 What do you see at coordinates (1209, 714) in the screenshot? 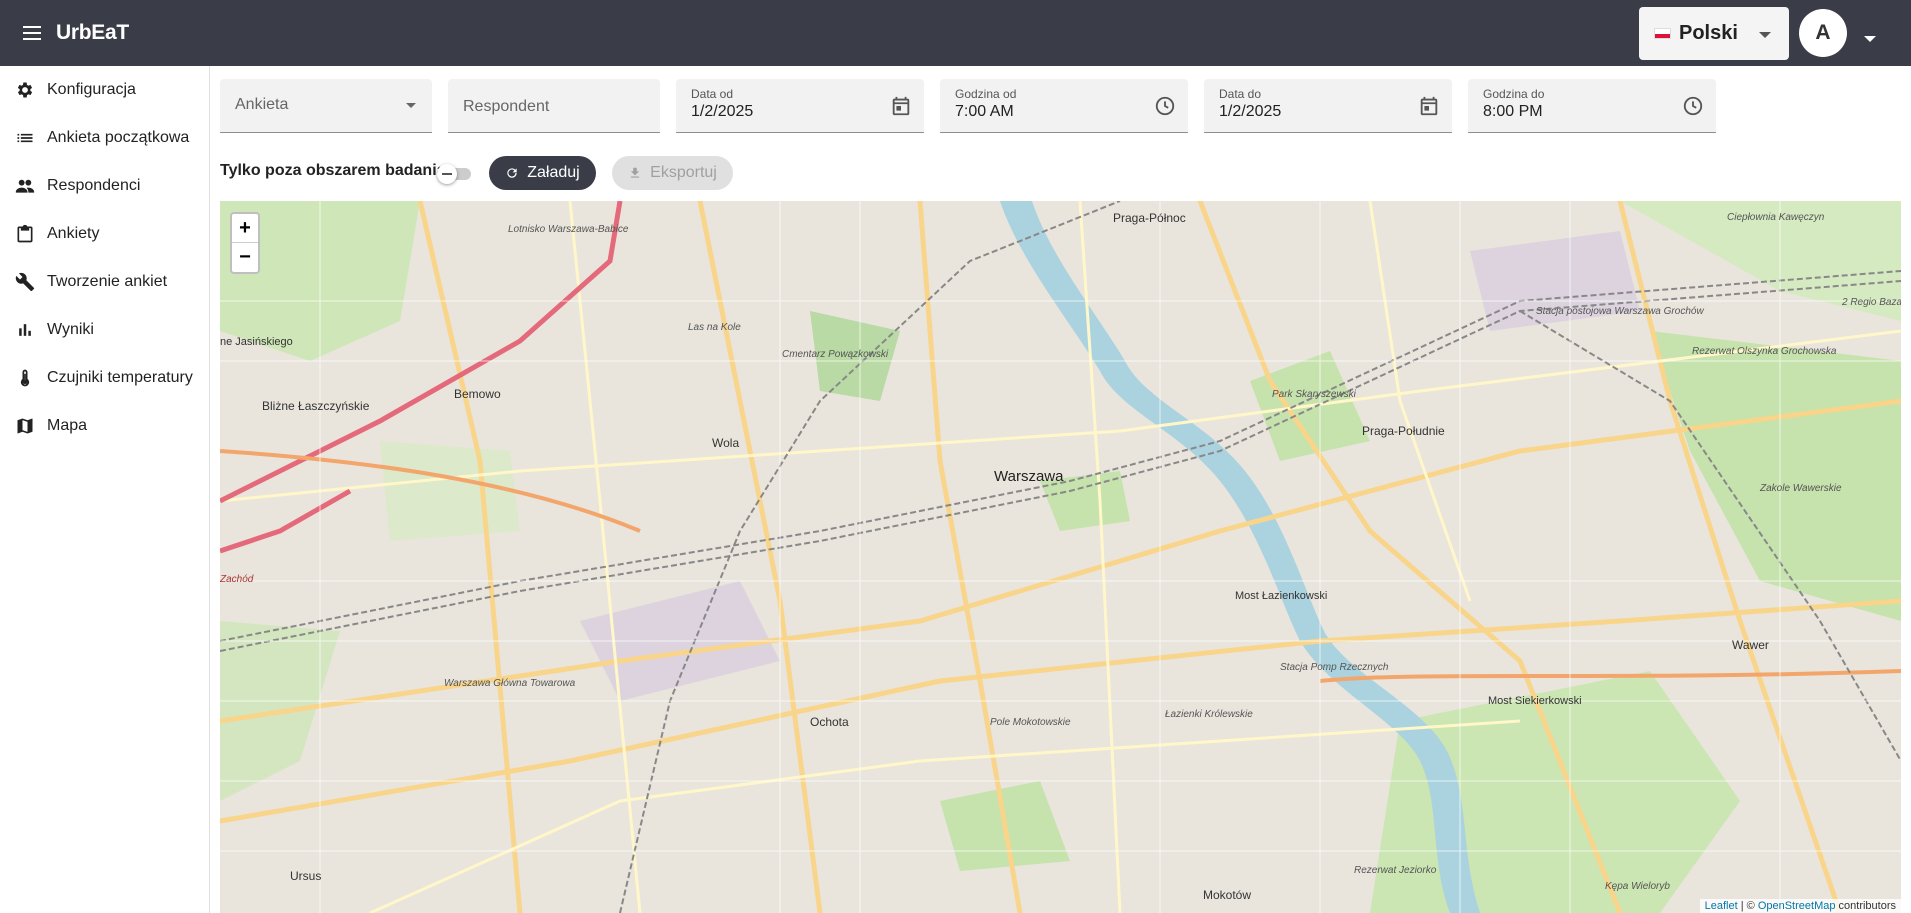
I see `map-label: Łazienki Królewskie` at bounding box center [1209, 714].